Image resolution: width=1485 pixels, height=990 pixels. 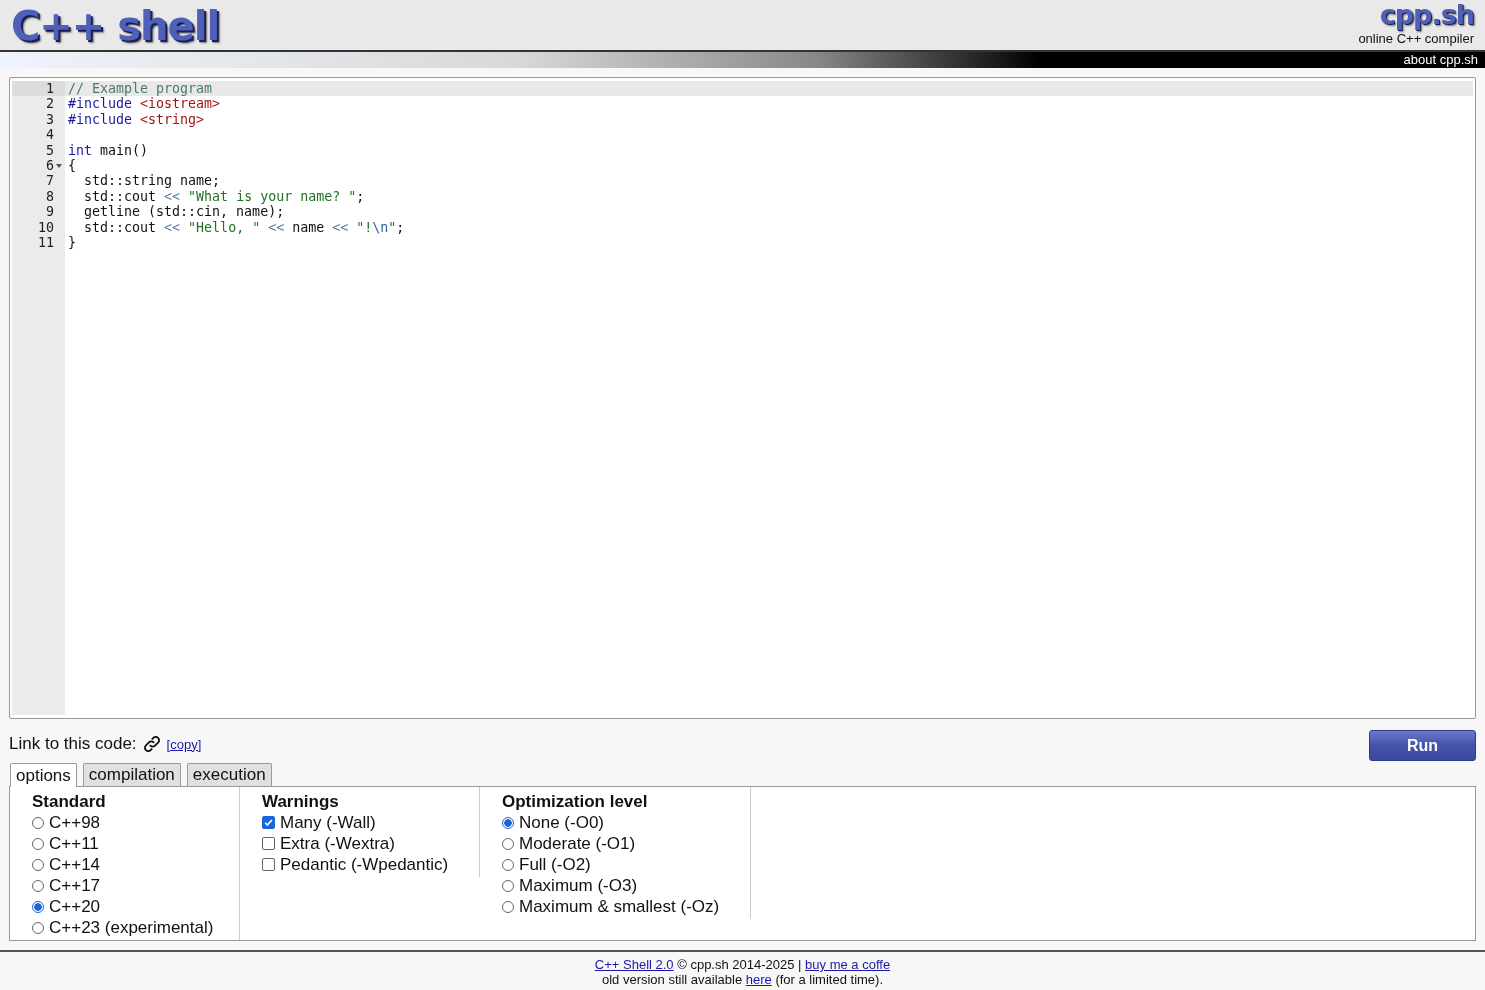 What do you see at coordinates (59, 165) in the screenshot?
I see `fold-caret-icon` at bounding box center [59, 165].